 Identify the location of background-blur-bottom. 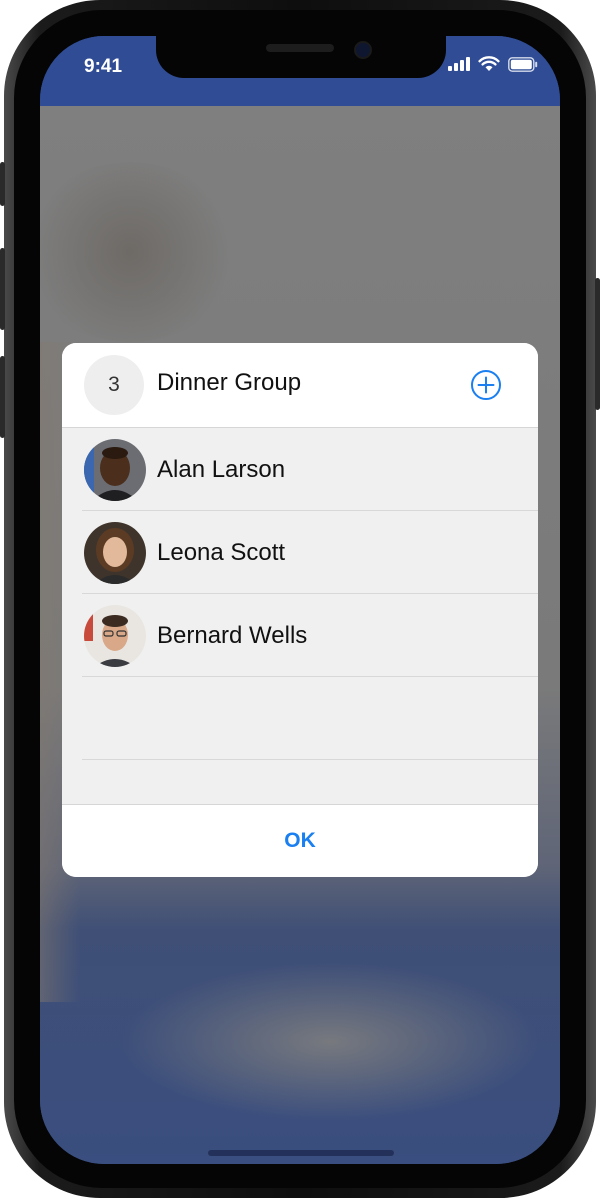
(330, 1042).